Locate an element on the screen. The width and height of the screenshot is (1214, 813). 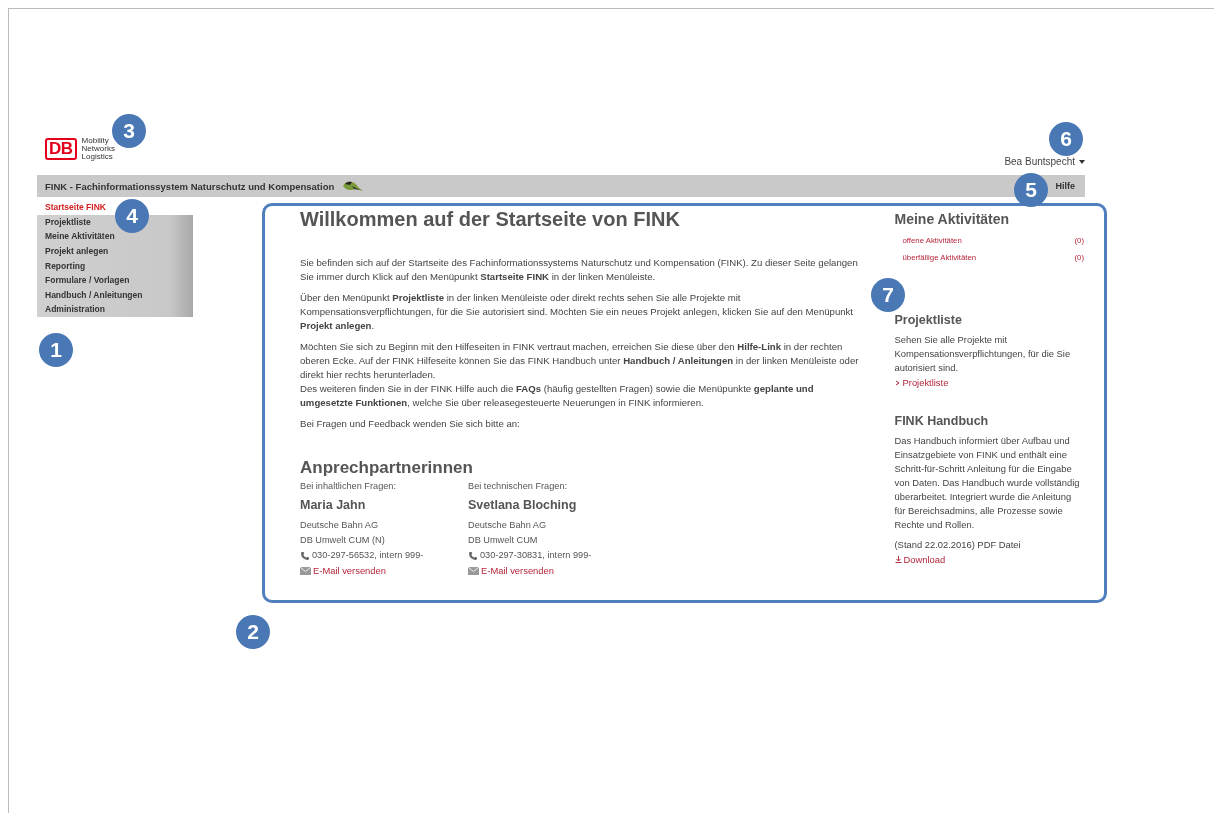
callout-badge: 6 is located at coordinates (1066, 139).